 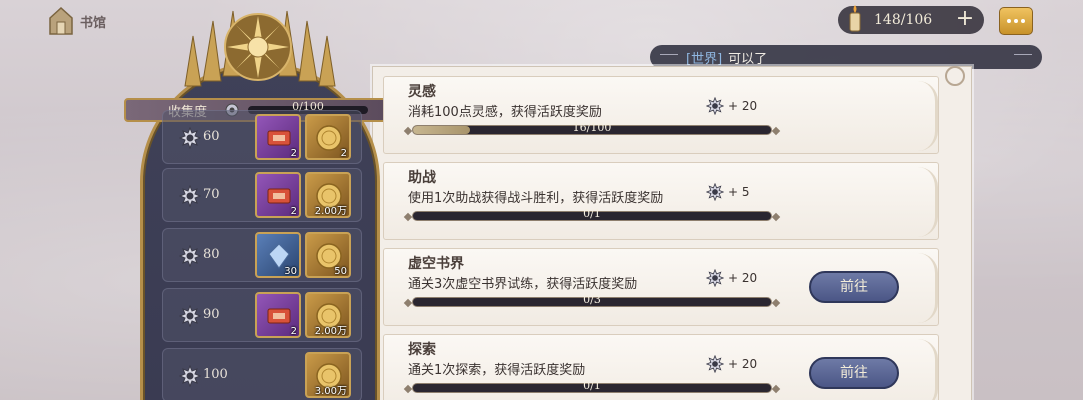 I want to click on candle-icon, so click(x=855, y=18).